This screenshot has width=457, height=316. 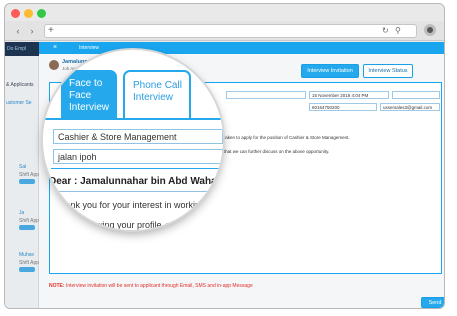 I want to click on send-button: Send, so click(x=432, y=302).